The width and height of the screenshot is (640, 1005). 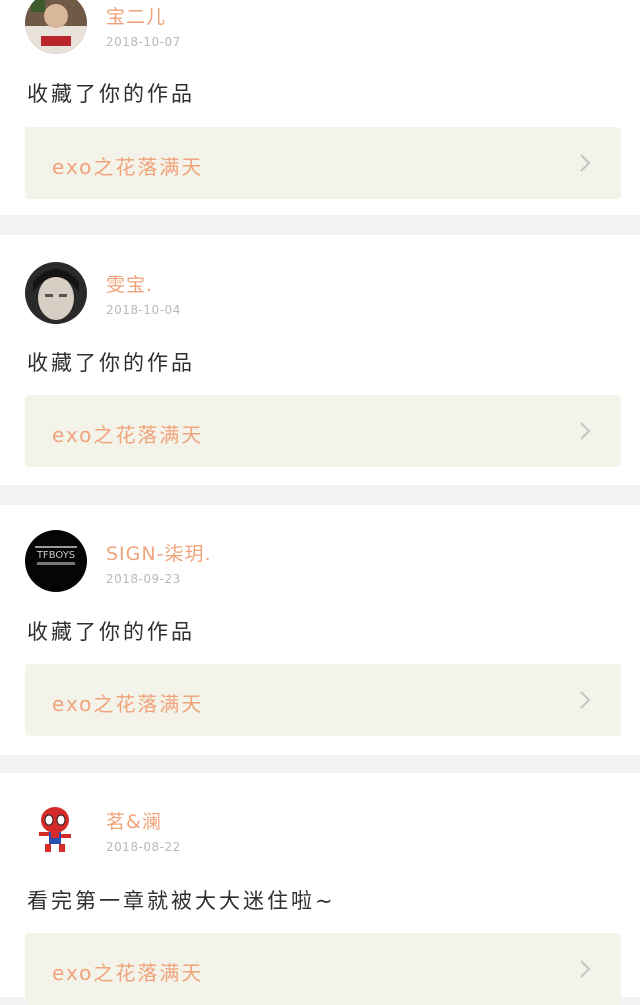 I want to click on date: 2018-09-23, so click(x=143, y=579).